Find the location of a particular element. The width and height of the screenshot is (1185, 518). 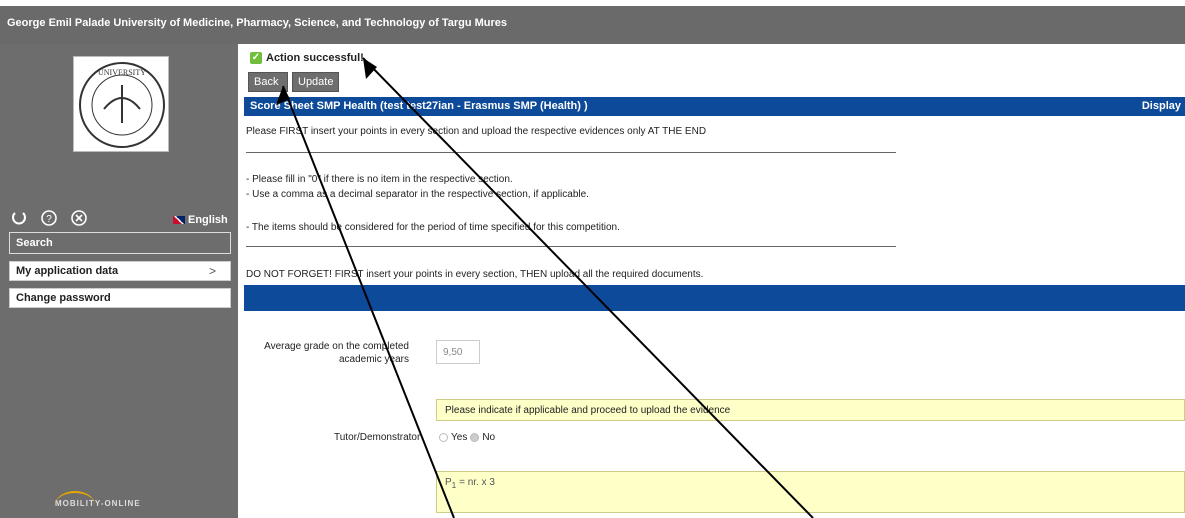

tutor-radio-group: Yes No is located at coordinates (467, 437).